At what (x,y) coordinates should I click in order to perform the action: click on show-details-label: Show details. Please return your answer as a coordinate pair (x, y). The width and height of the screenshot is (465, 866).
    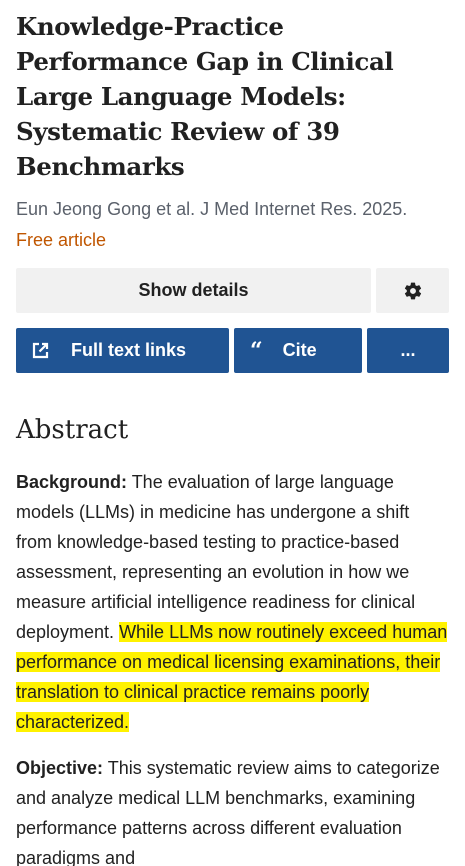
    Looking at the image, I should click on (193, 290).